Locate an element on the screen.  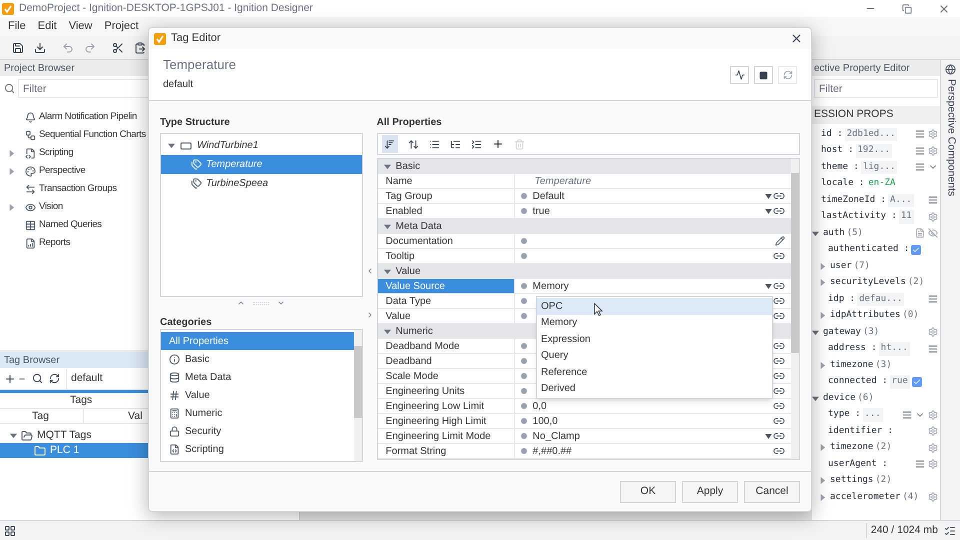
tree-label: PLC 1 is located at coordinates (65, 450).